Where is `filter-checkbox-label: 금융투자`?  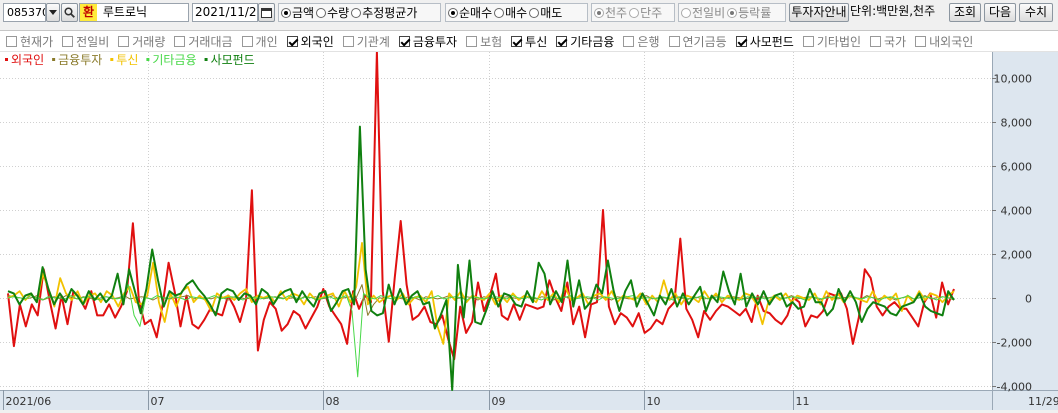
filter-checkbox-label: 금융투자 is located at coordinates (435, 41).